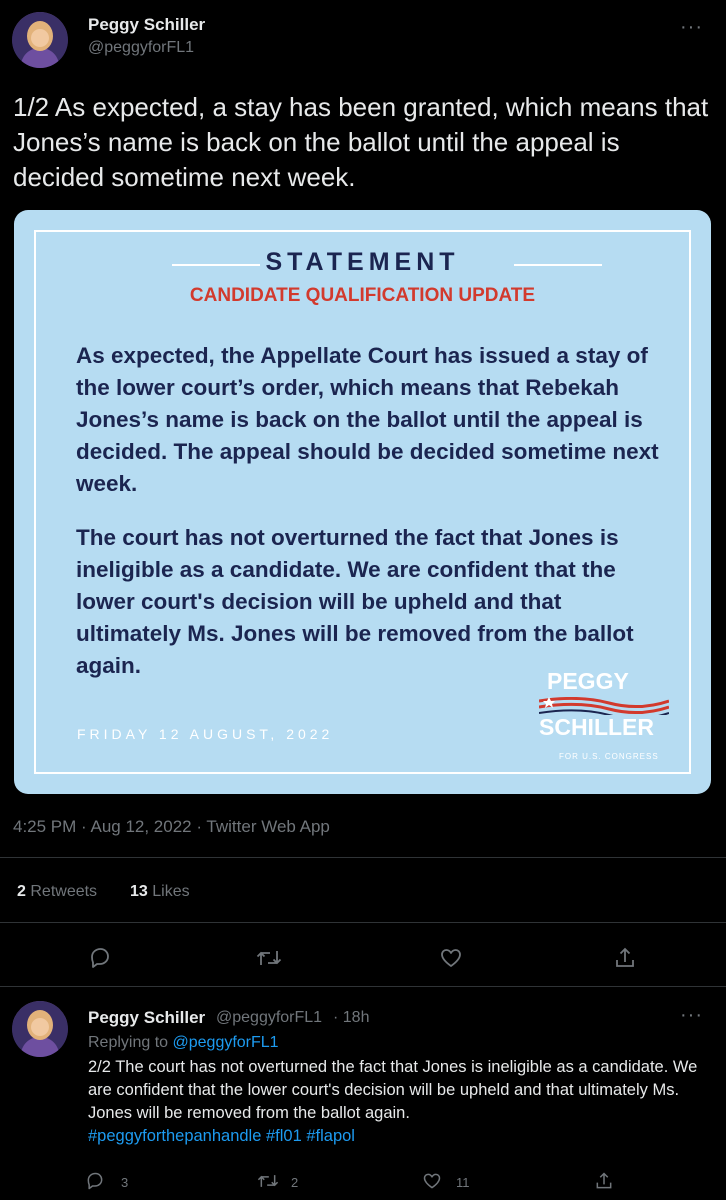 Image resolution: width=726 pixels, height=1200 pixels. I want to click on retweets-label: Retweets, so click(64, 891).